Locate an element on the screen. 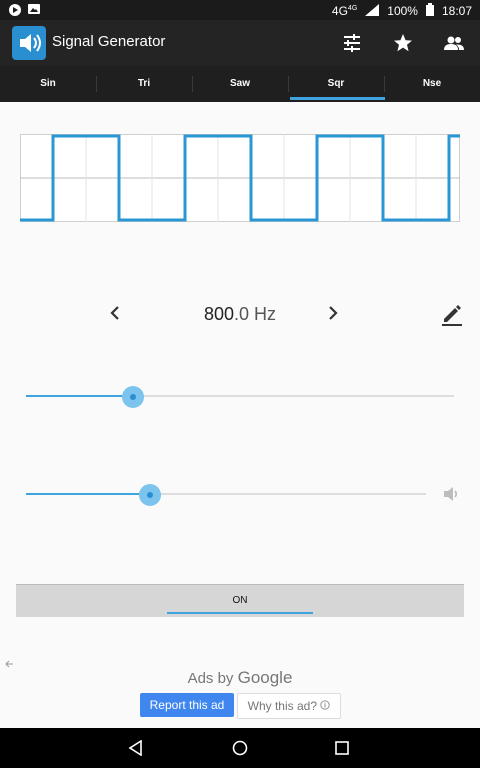 This screenshot has width=480, height=768. why-this-ad-label: Why this ad? is located at coordinates (282, 706).